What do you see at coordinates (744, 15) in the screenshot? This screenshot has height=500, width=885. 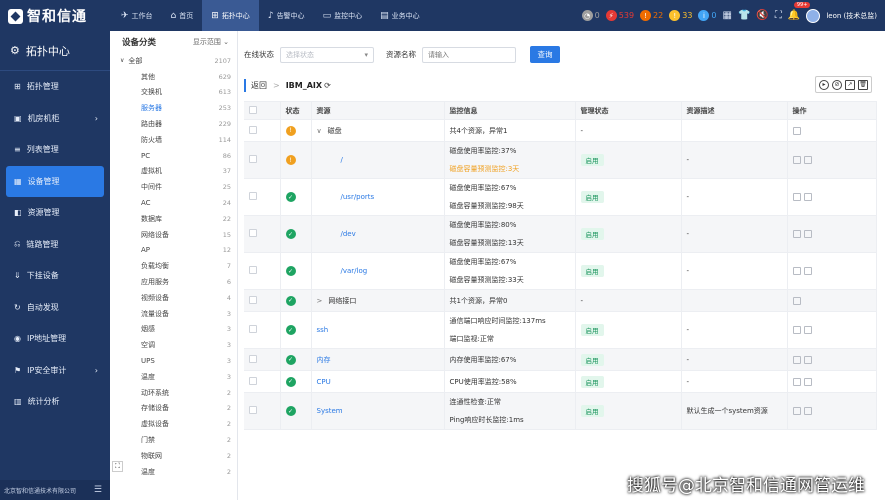 I see `shirt-icon: 👕` at bounding box center [744, 15].